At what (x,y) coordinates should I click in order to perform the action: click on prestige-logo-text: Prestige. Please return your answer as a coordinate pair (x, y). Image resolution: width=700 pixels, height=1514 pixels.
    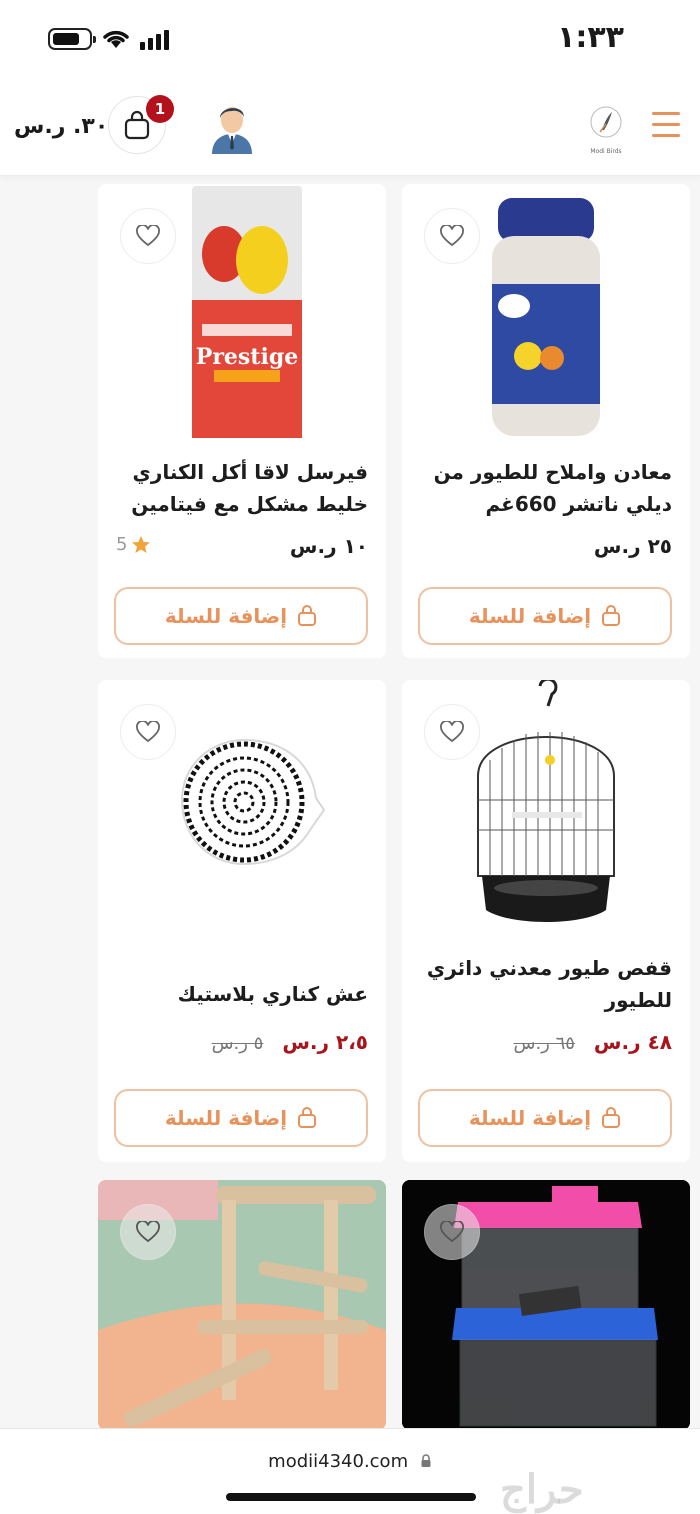
    Looking at the image, I should click on (247, 357).